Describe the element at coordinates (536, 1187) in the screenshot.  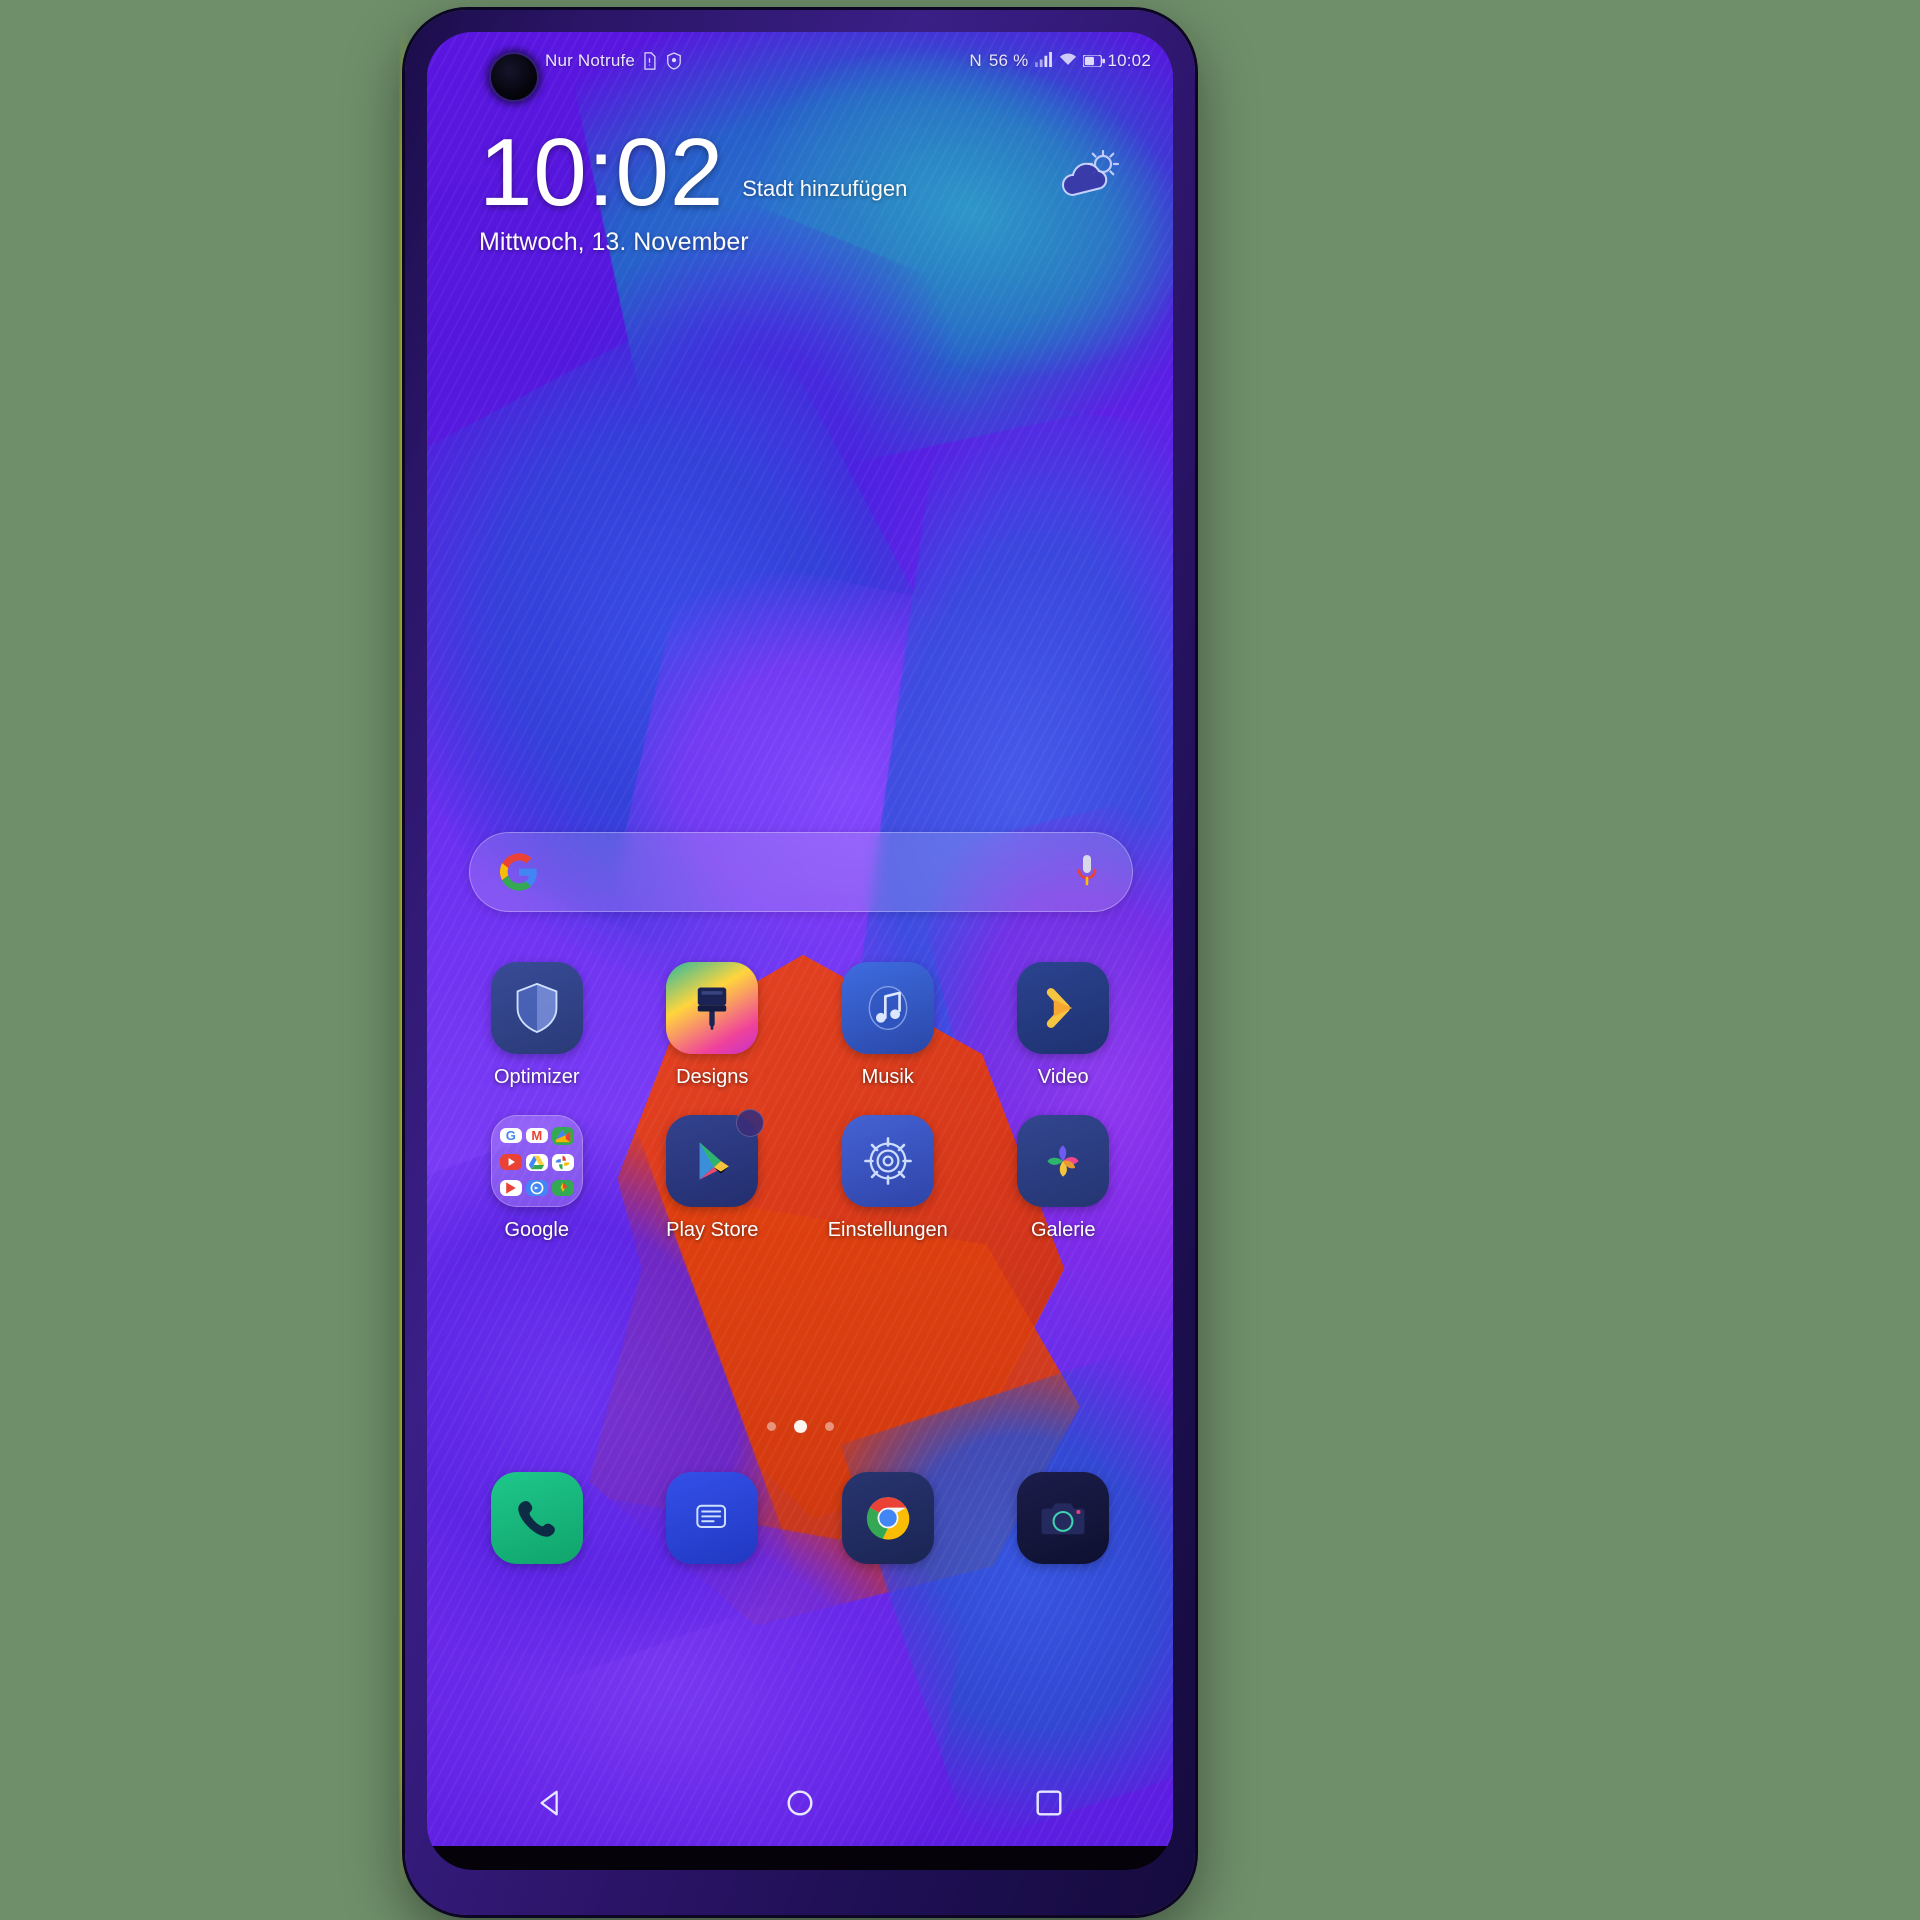
I see `folder-app-duo` at that location.